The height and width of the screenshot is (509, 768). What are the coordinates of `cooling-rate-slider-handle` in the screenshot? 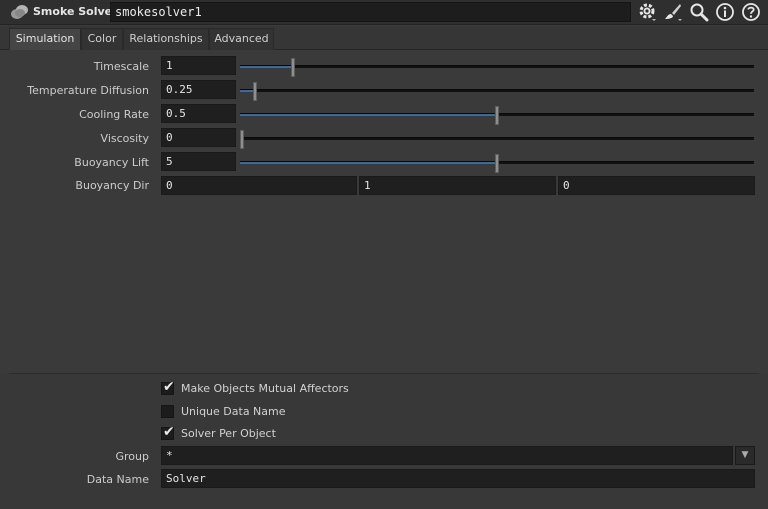 It's located at (497, 115).